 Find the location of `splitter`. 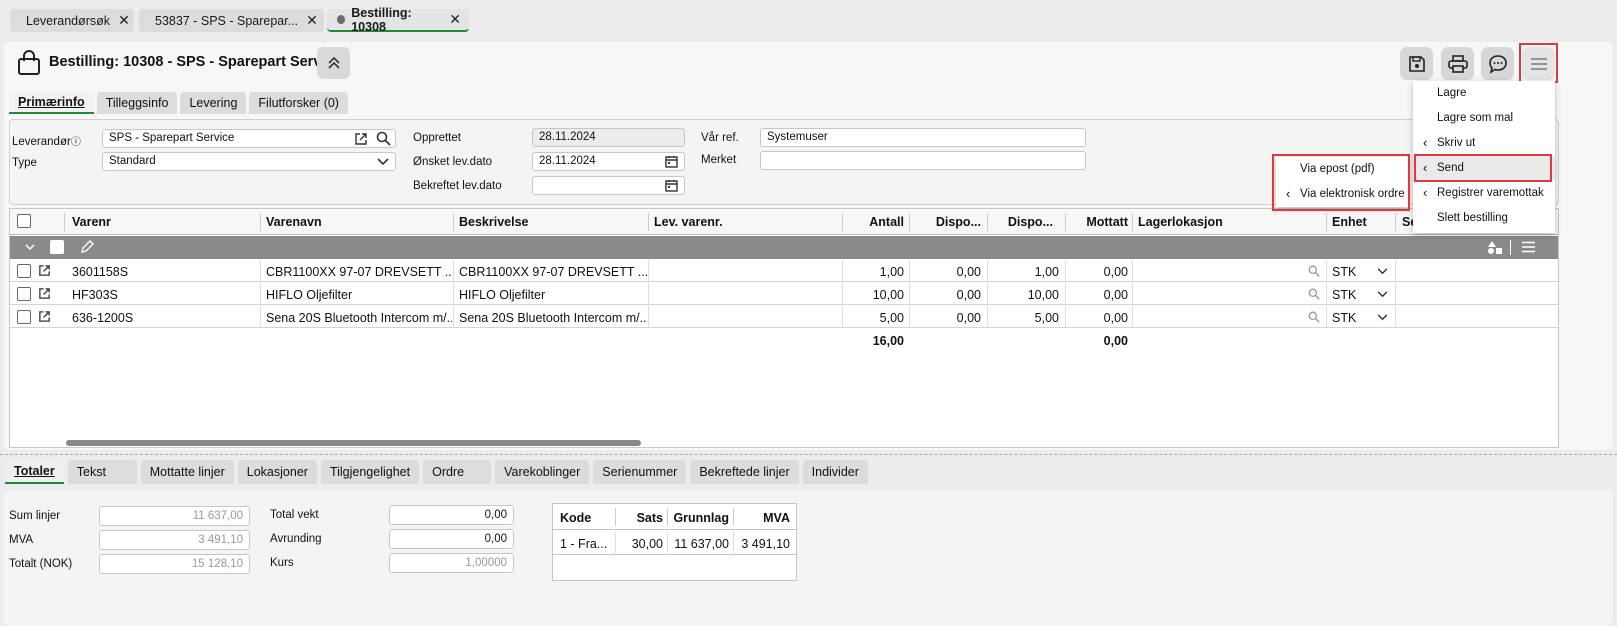

splitter is located at coordinates (808, 454).